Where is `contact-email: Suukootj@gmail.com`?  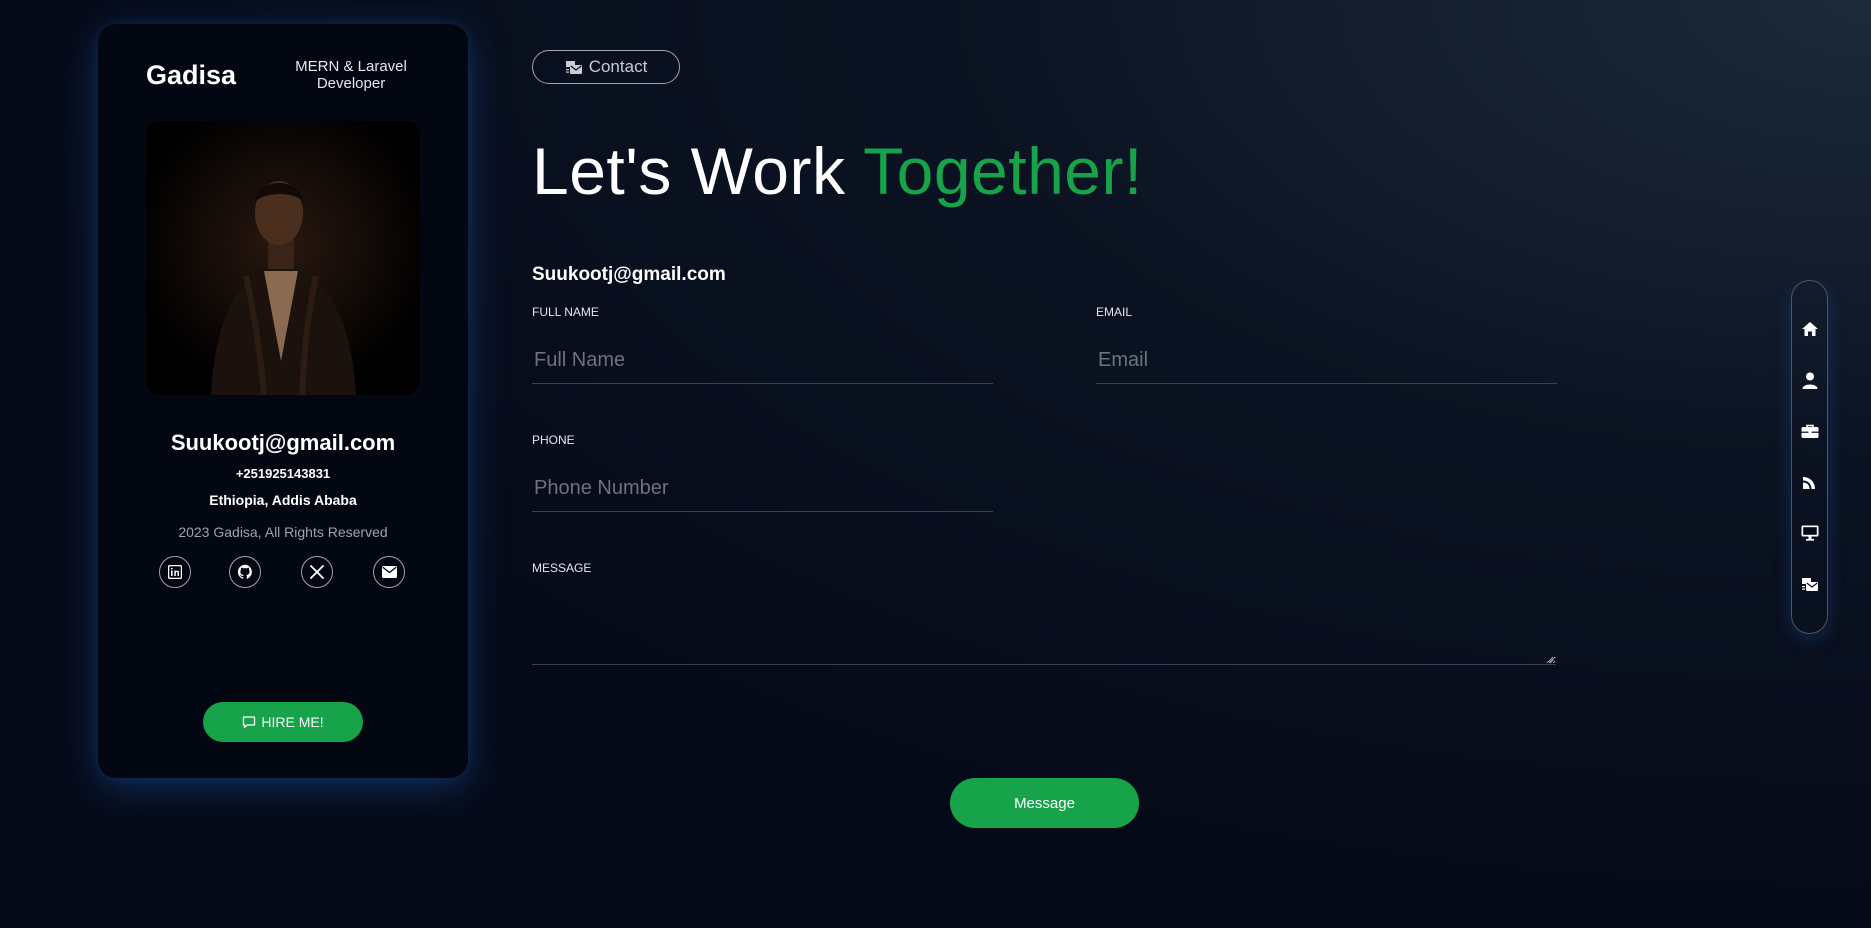
contact-email: Suukootj@gmail.com is located at coordinates (629, 274).